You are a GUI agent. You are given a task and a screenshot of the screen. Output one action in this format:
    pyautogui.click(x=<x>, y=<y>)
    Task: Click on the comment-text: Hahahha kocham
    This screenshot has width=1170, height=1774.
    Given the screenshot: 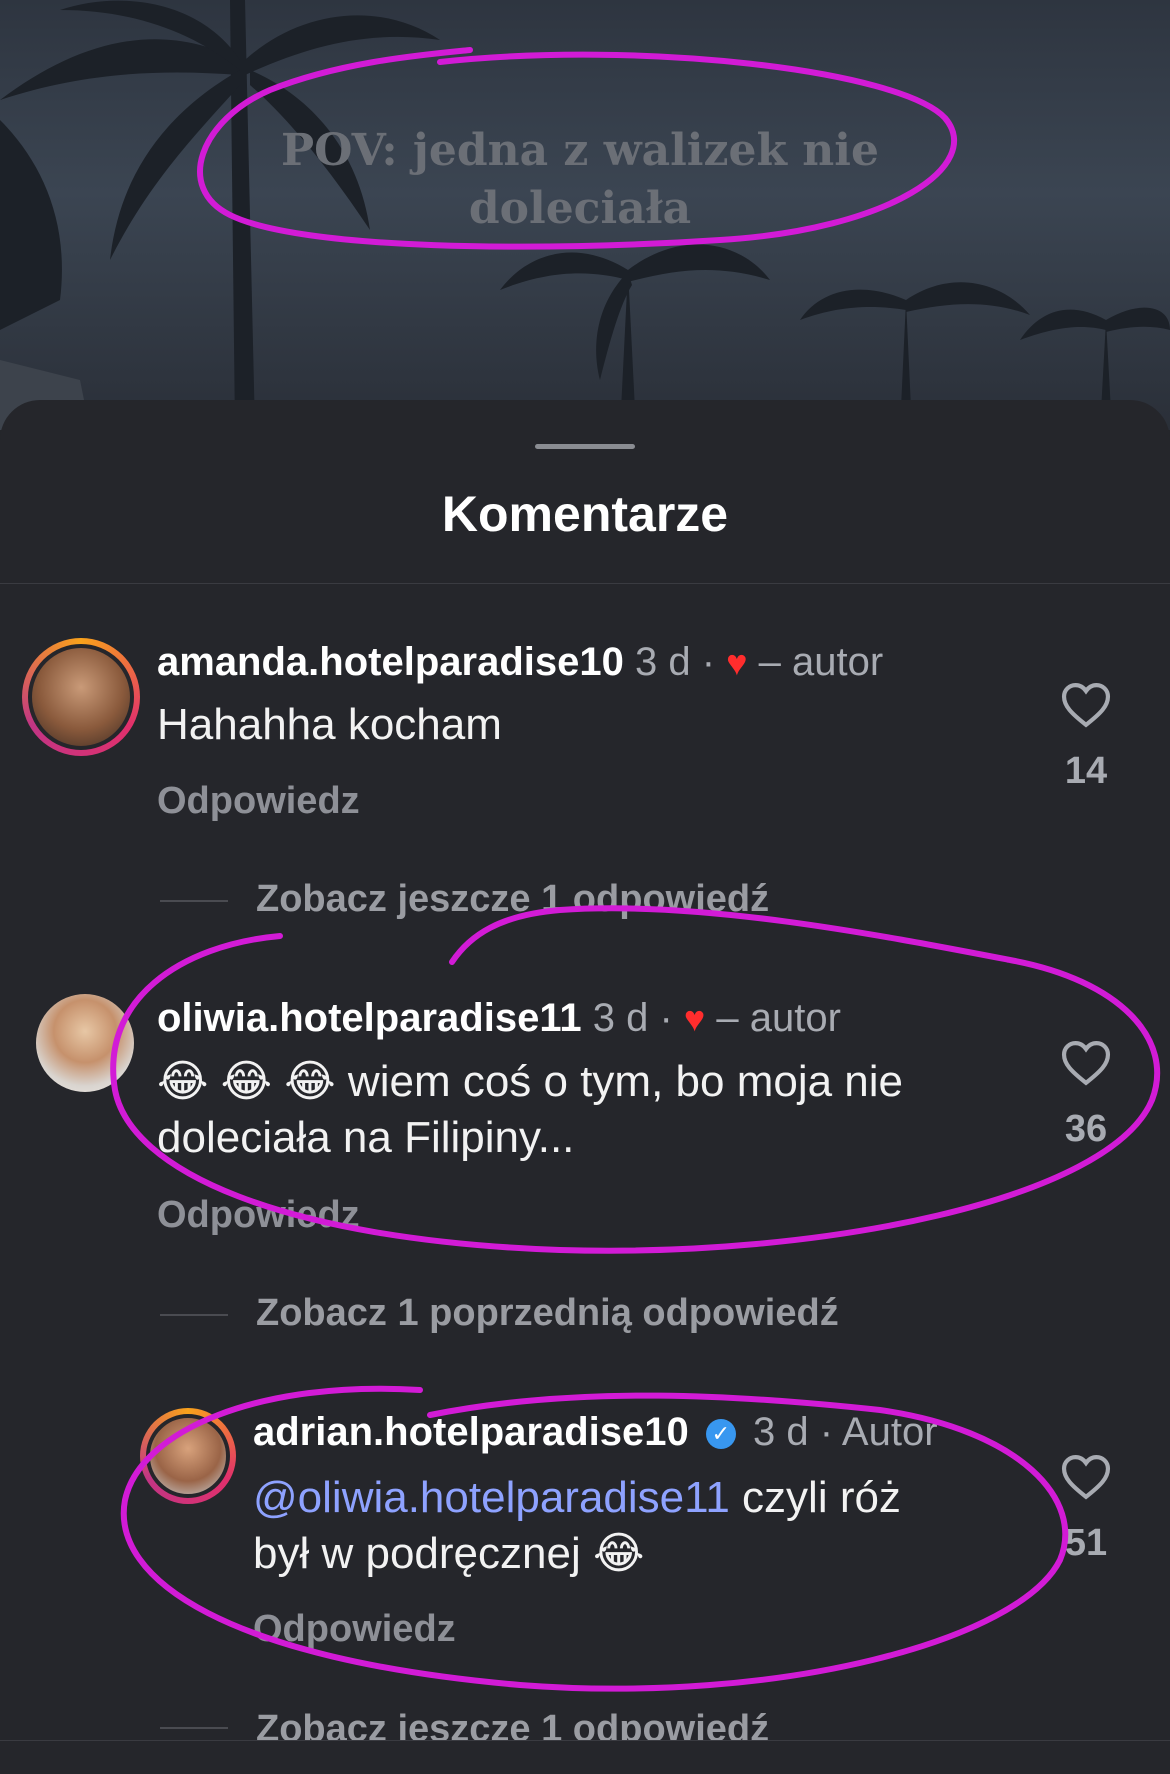 What is the action you would take?
    pyautogui.click(x=329, y=724)
    